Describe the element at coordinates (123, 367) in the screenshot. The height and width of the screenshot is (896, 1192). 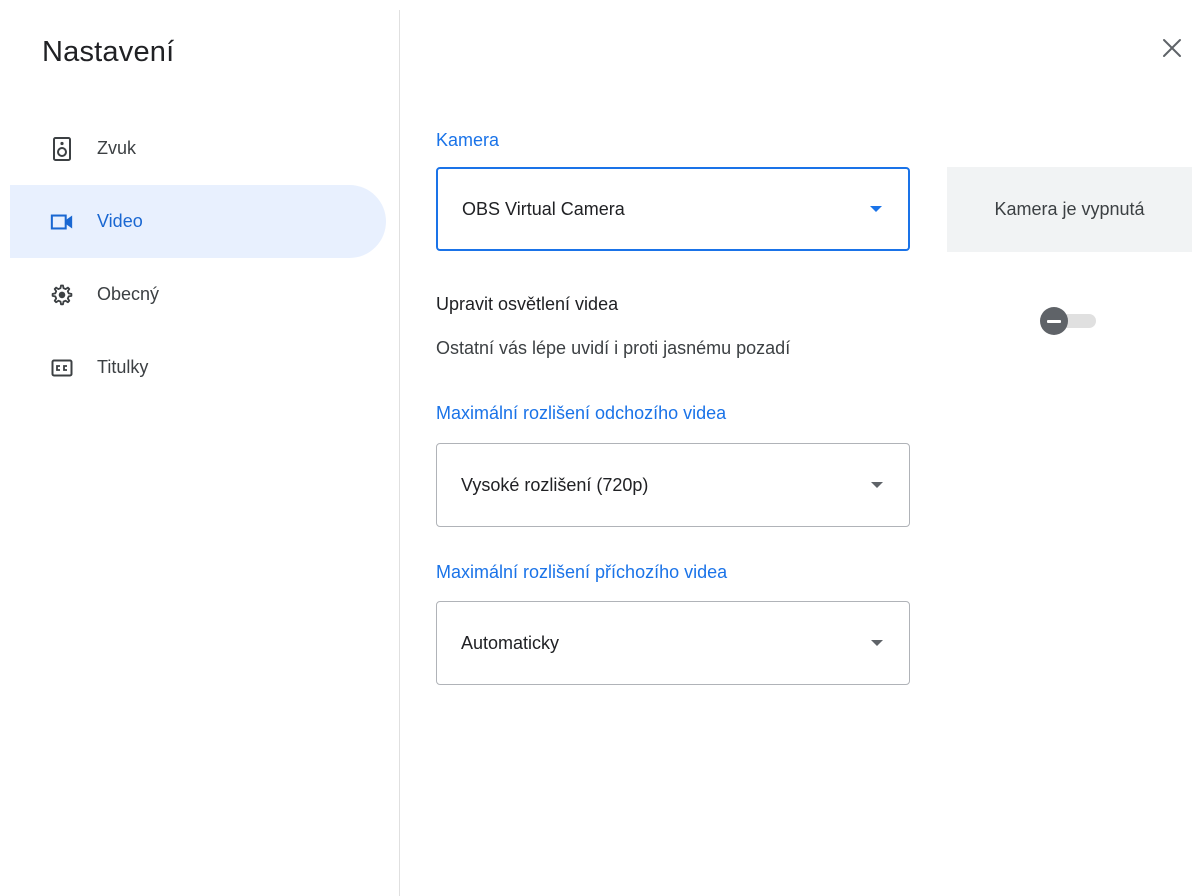
I see `sidebar-item-label: Titulky` at that location.